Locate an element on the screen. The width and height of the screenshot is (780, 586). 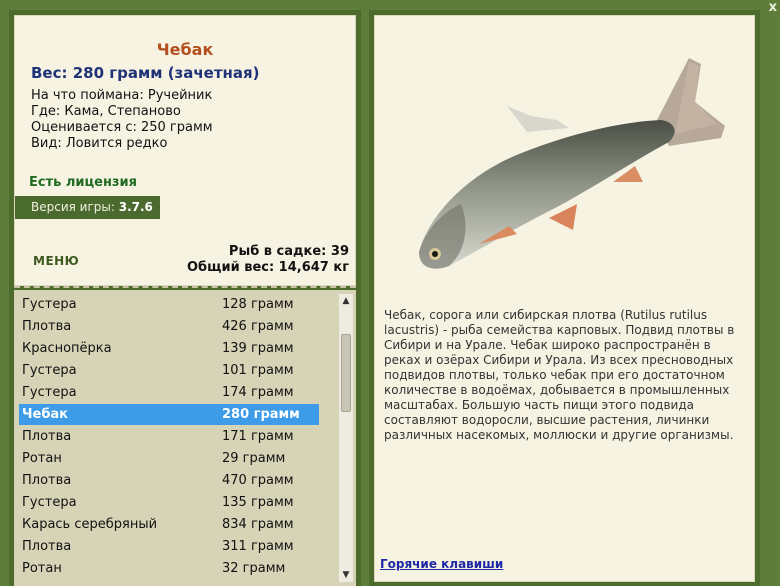
version-value: 3.7.6 is located at coordinates (135, 207).